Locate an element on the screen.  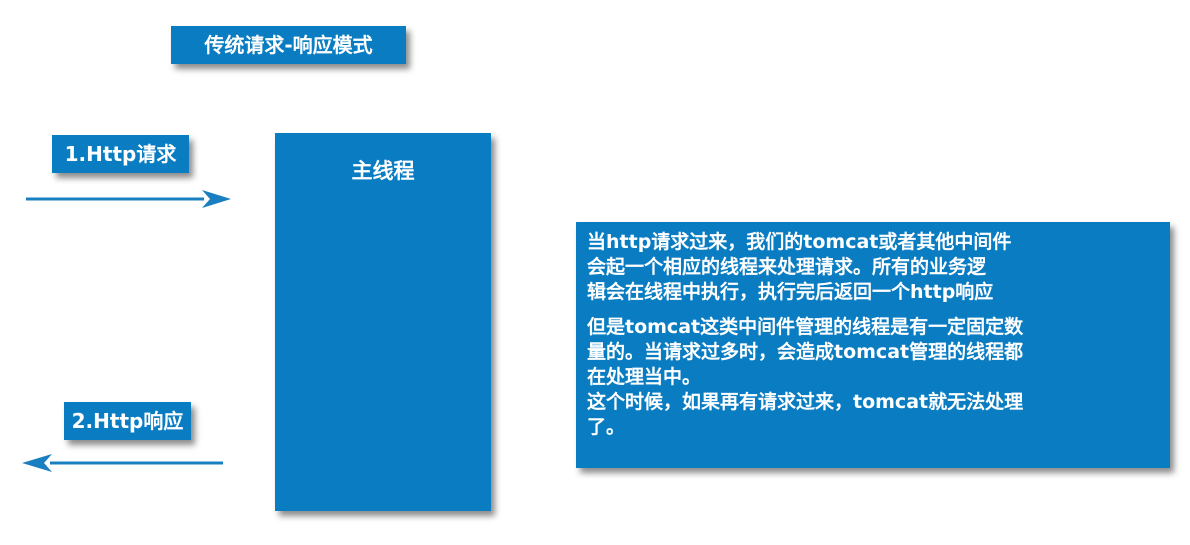
response-arrow is located at coordinates (122, 463).